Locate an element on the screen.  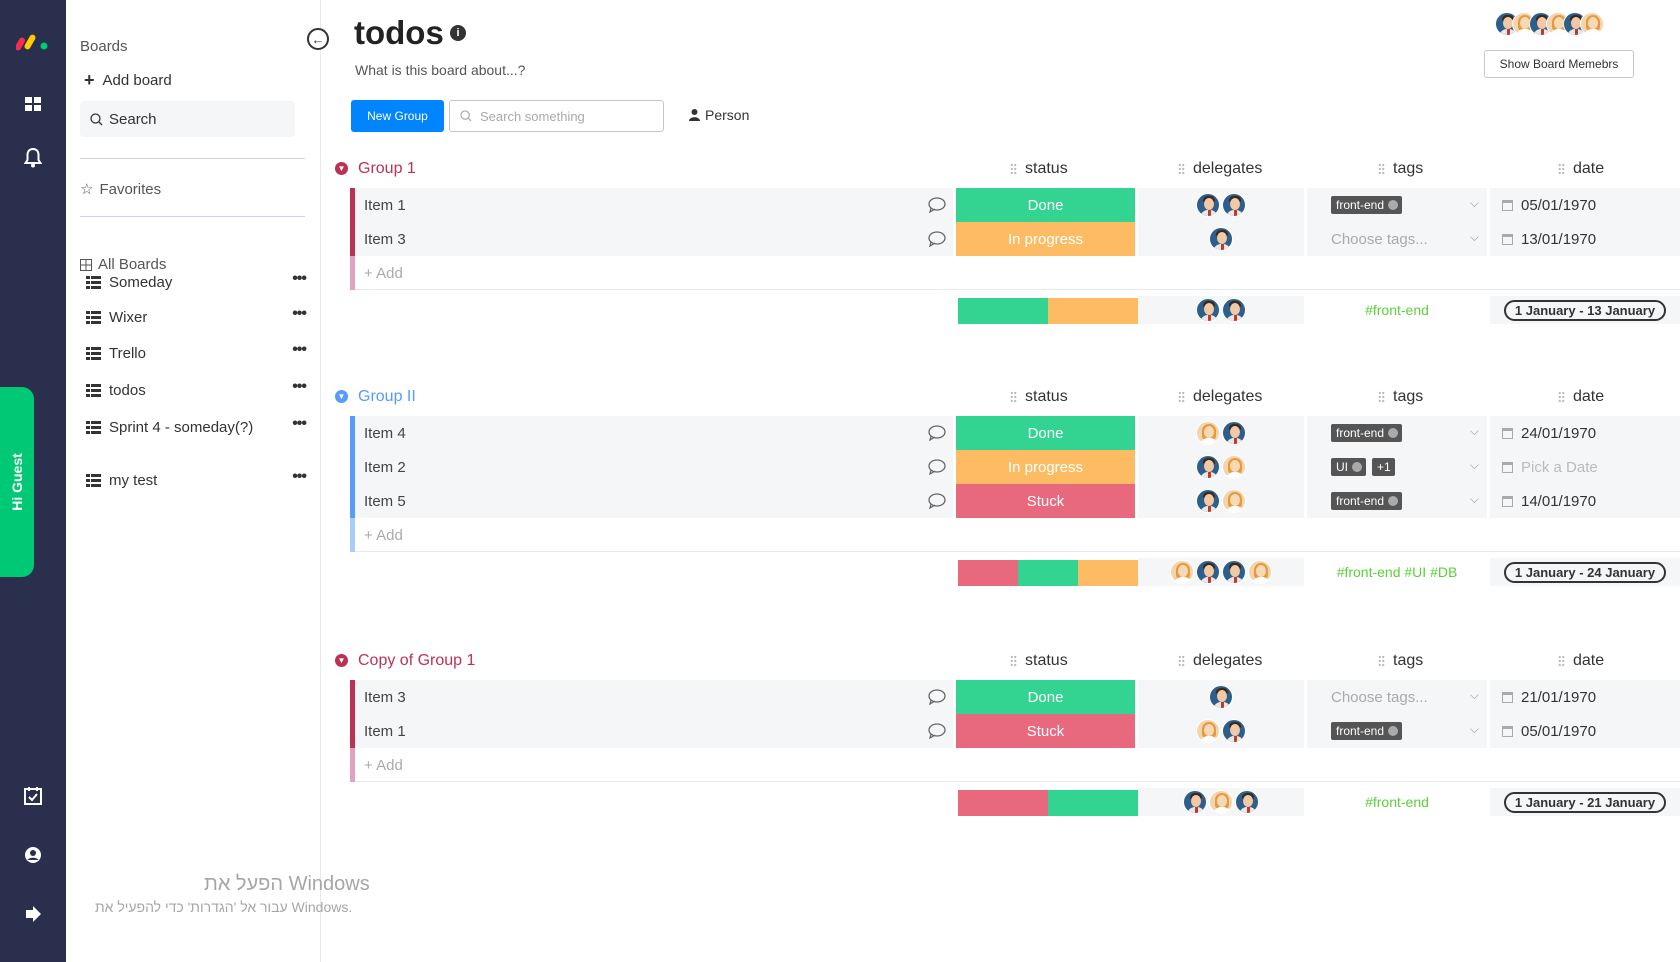
board-title: todos is located at coordinates (399, 33).